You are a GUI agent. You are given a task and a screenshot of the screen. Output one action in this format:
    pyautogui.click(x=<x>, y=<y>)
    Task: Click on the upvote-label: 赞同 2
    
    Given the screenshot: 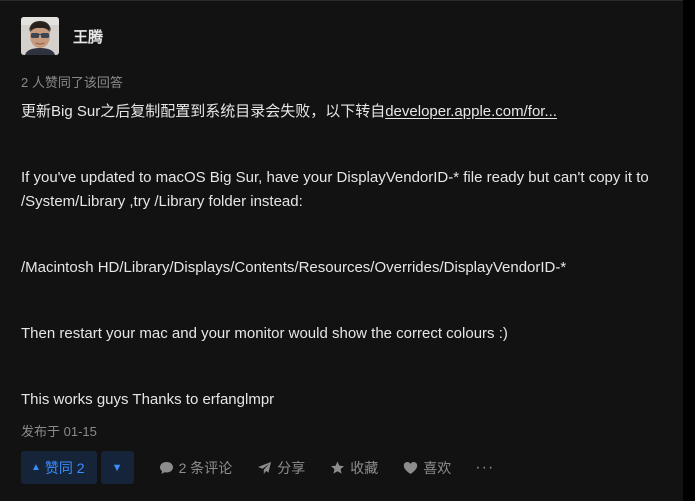 What is the action you would take?
    pyautogui.click(x=64, y=467)
    